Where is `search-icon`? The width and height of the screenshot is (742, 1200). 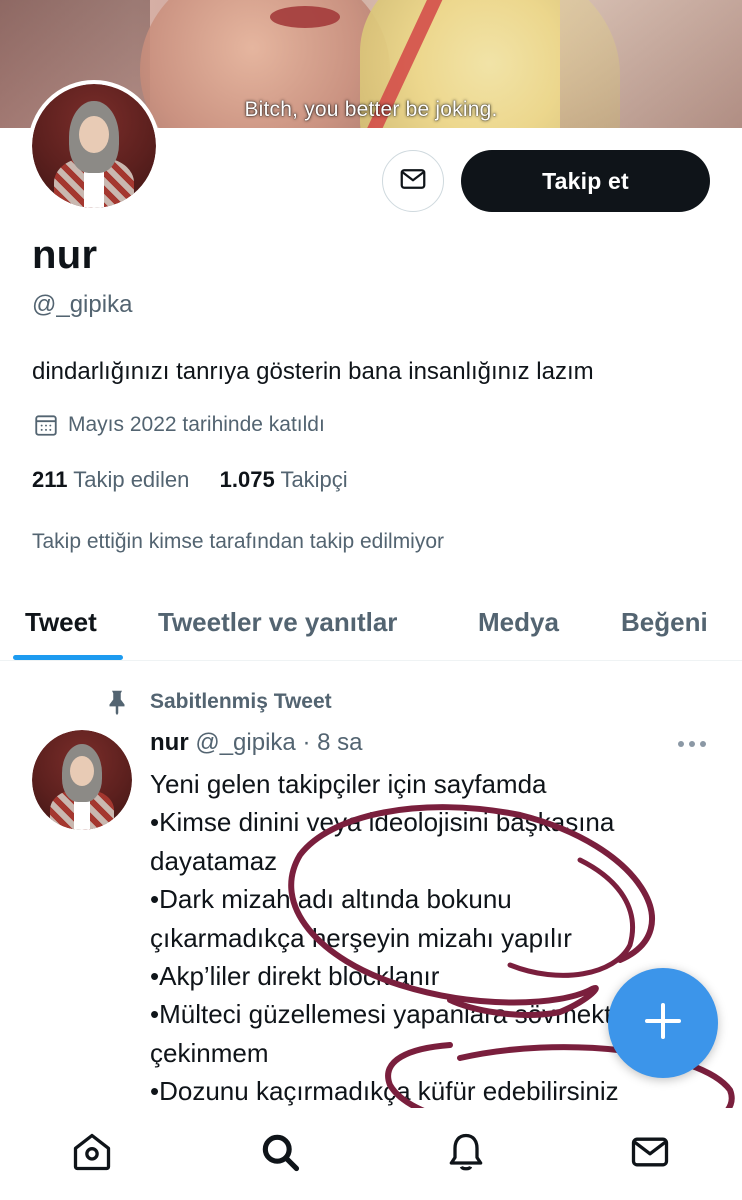
search-icon is located at coordinates (280, 1154).